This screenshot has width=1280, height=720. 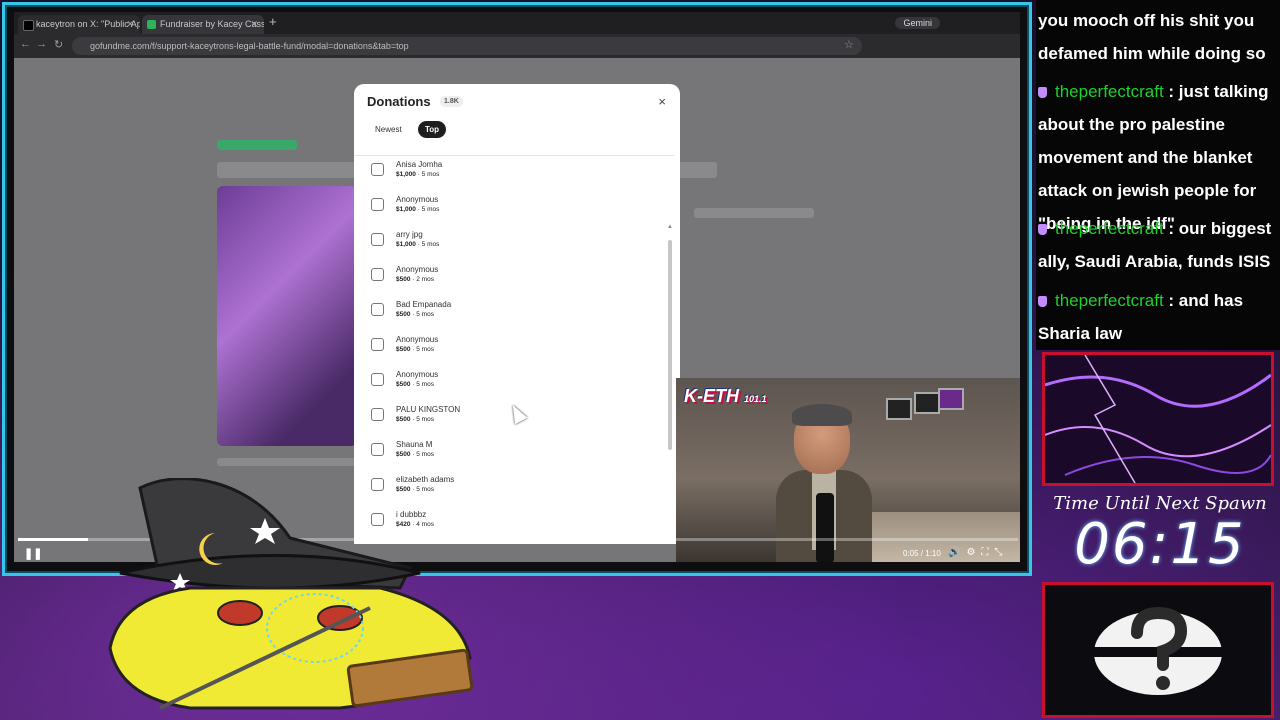 What do you see at coordinates (419, 164) in the screenshot?
I see `donor-name: Anisa Jomha` at bounding box center [419, 164].